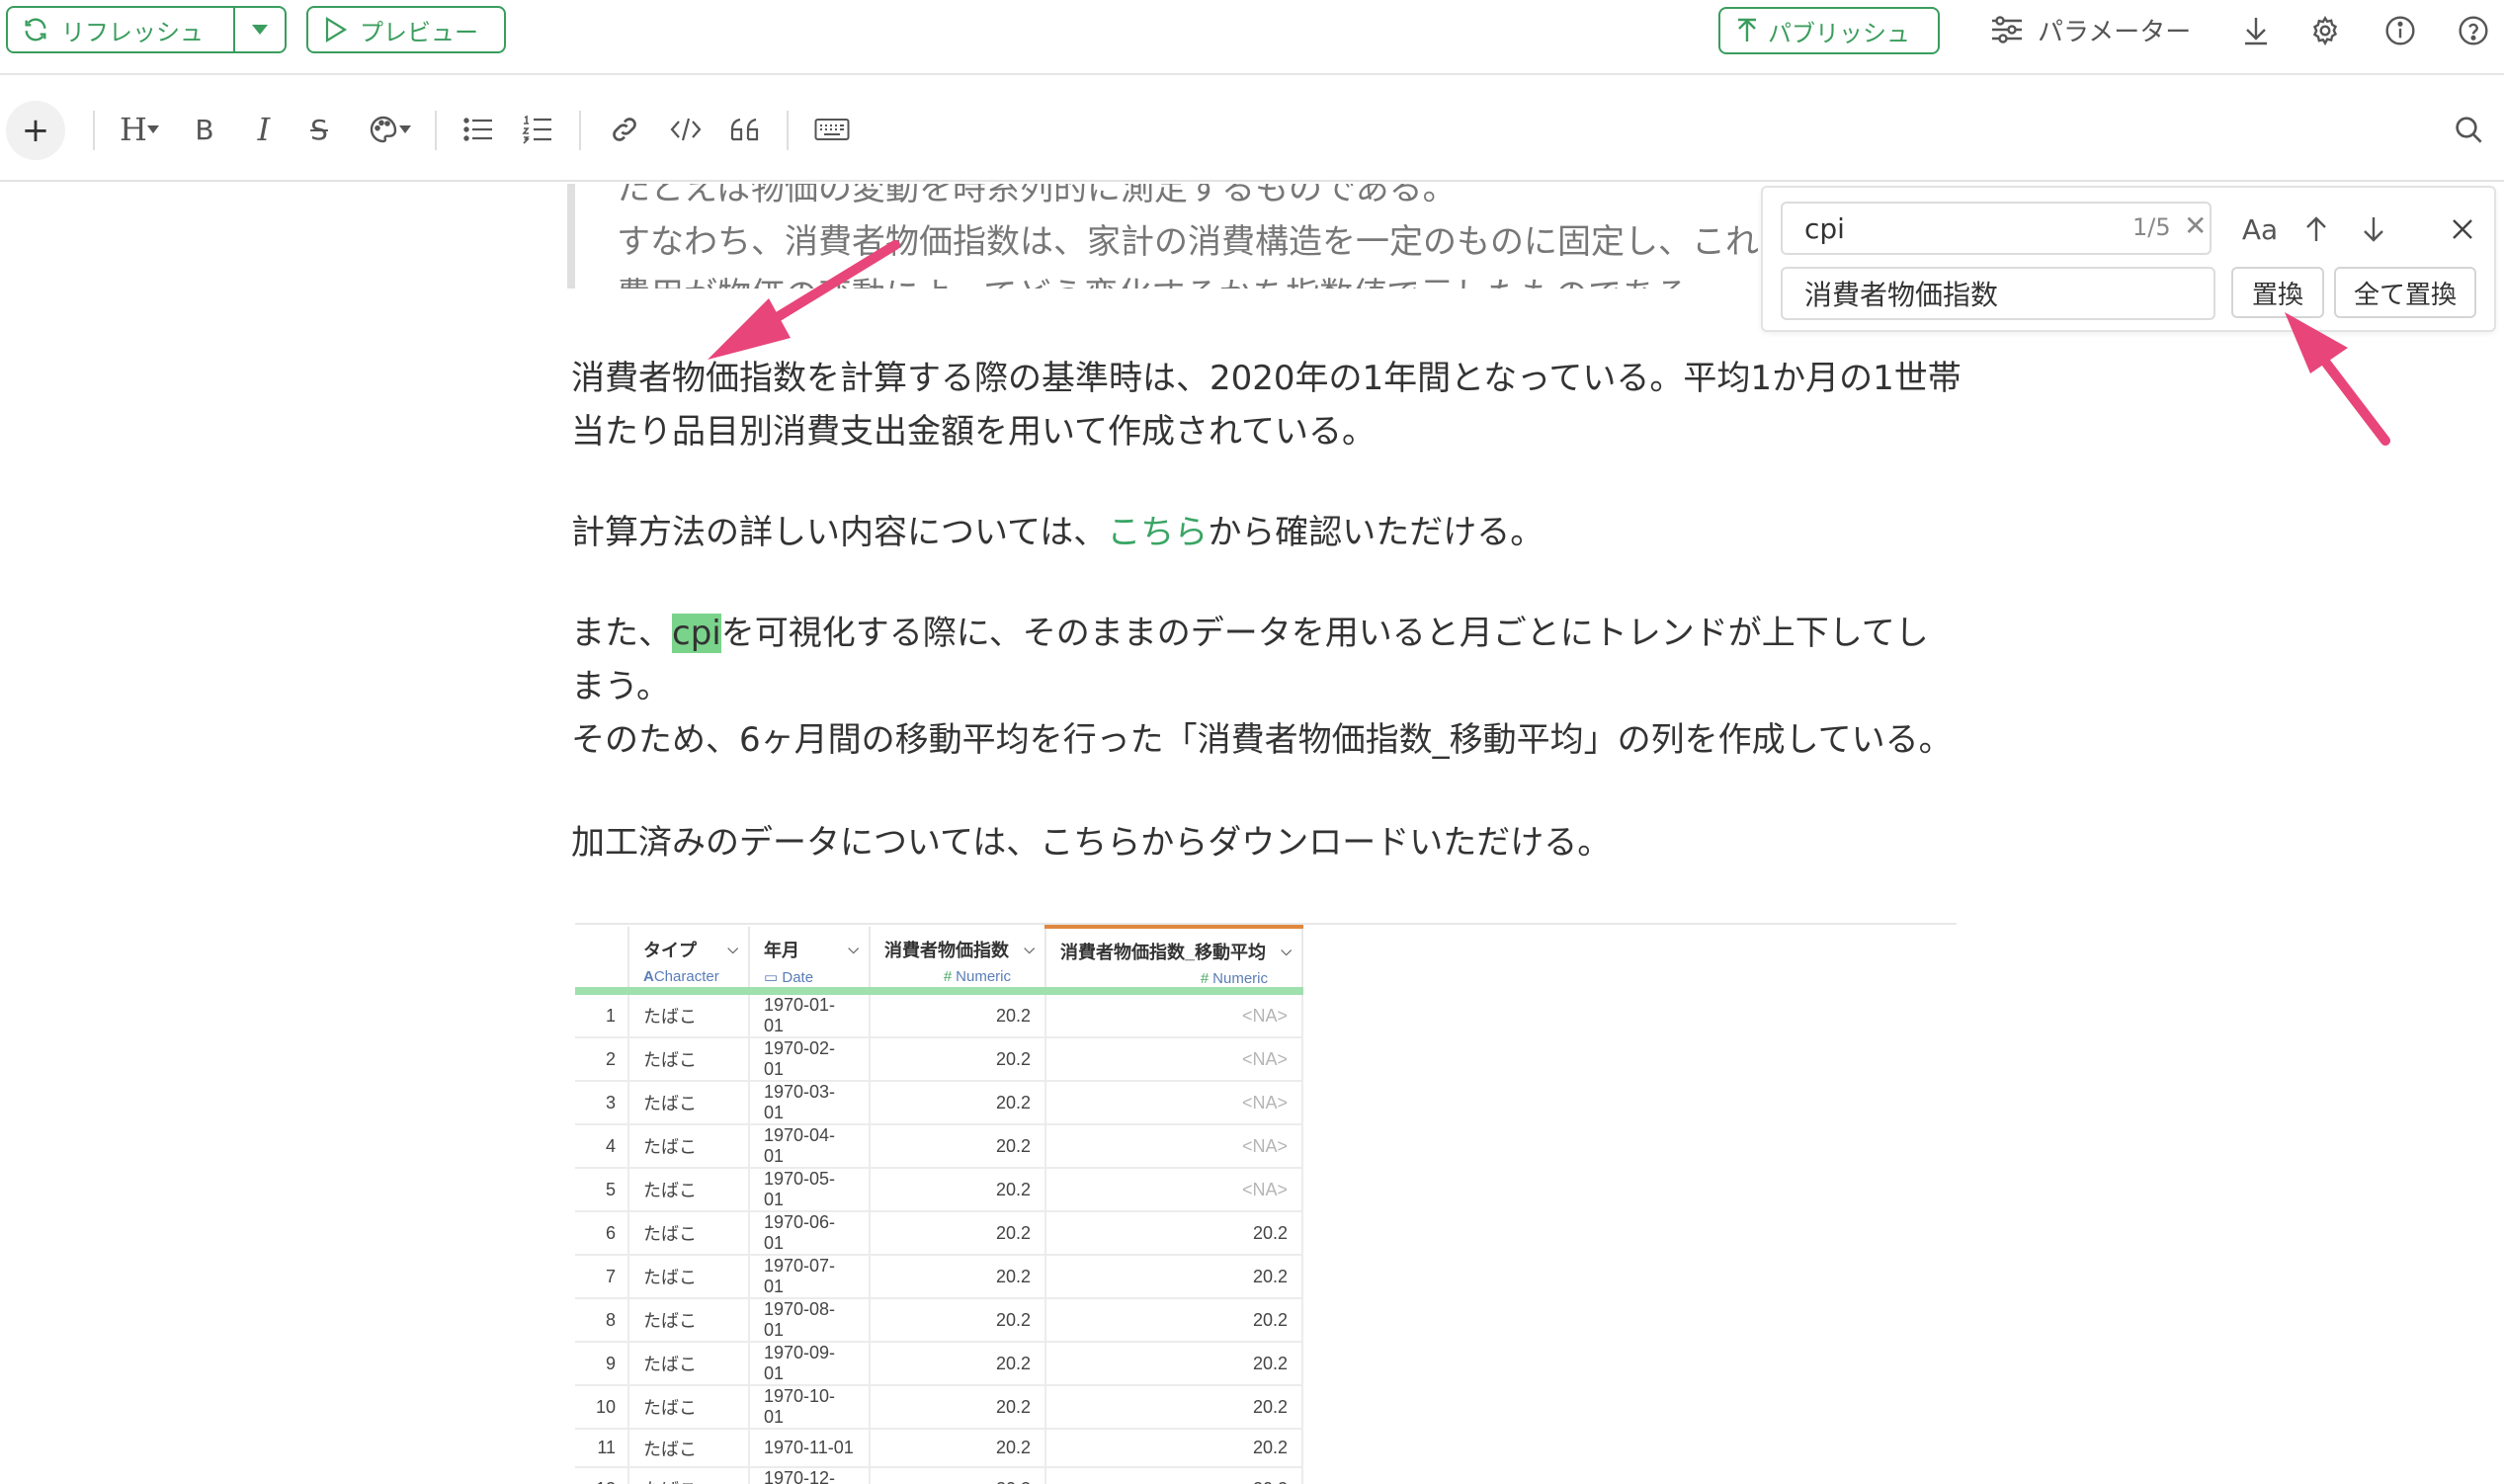  I want to click on heading-icon: H, so click(133, 129).